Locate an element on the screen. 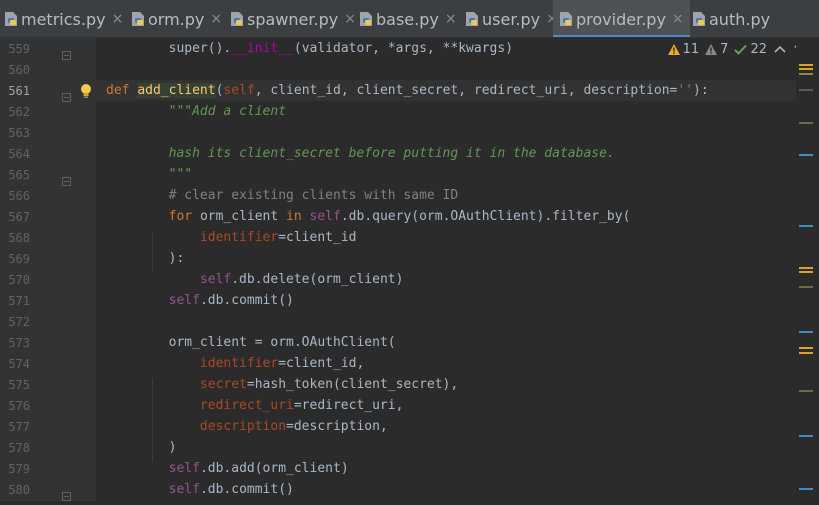 This screenshot has width=819, height=505. code-line: self.db.add(orm_client) is located at coordinates (446, 468).